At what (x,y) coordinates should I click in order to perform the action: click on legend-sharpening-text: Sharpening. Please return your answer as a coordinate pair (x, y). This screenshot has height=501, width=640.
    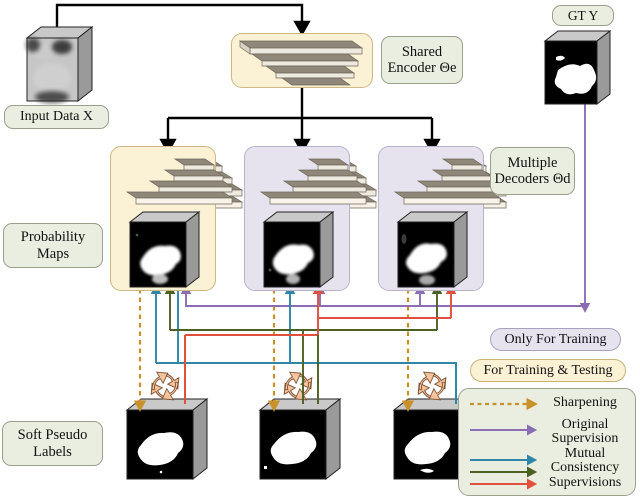
    Looking at the image, I should click on (585, 402).